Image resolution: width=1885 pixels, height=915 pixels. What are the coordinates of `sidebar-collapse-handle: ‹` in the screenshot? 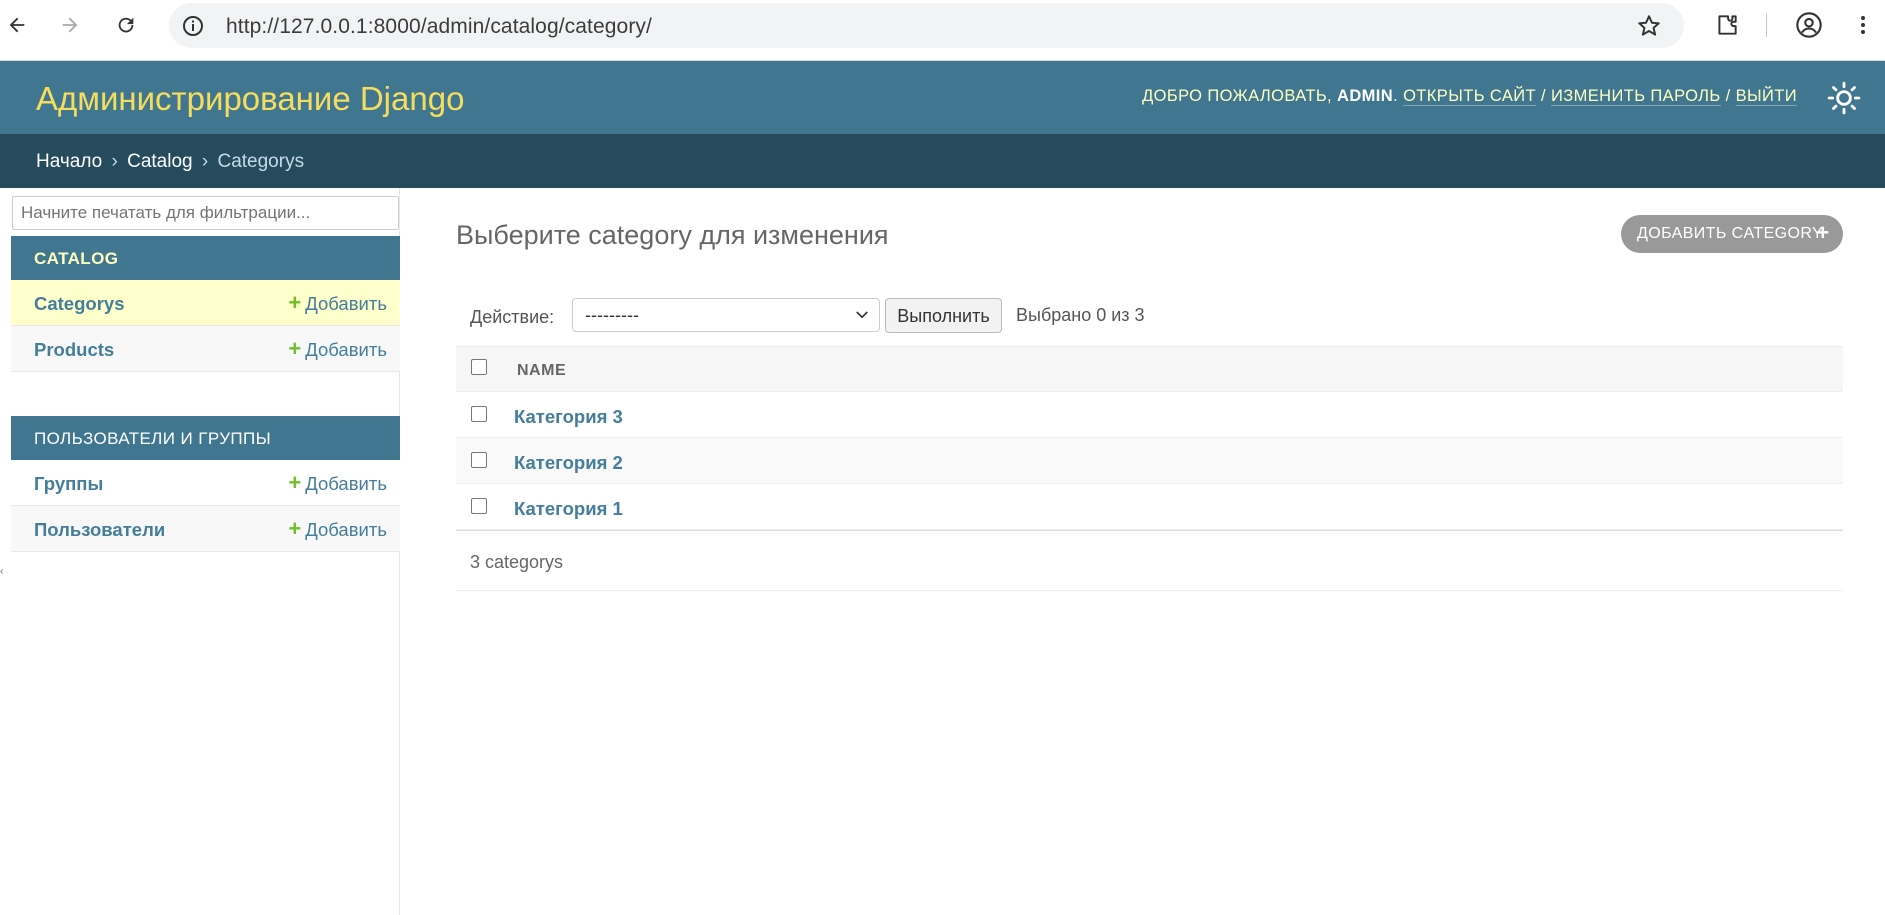 It's located at (2, 573).